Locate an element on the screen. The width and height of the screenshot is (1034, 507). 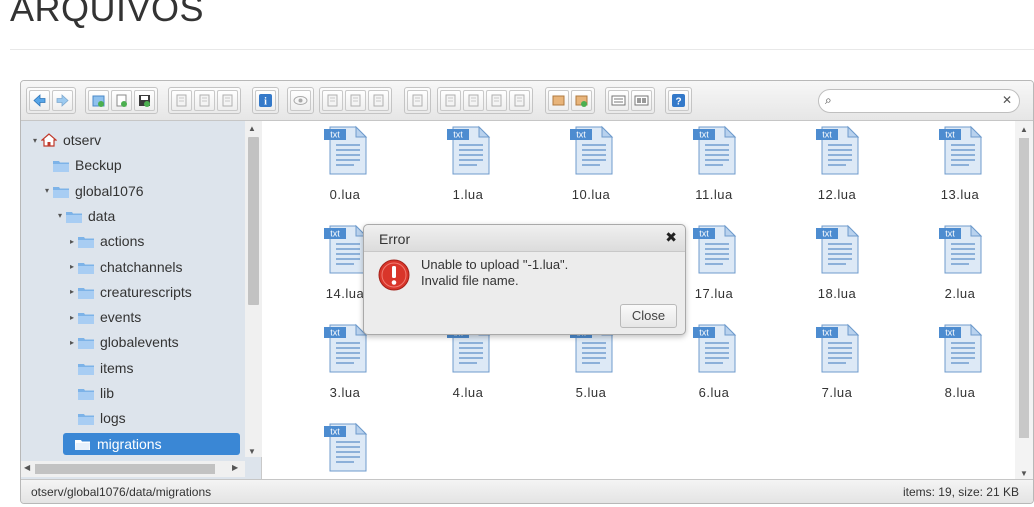
tree-item-creaturescripts: ▸ creaturescripts is located at coordinates (129, 292).